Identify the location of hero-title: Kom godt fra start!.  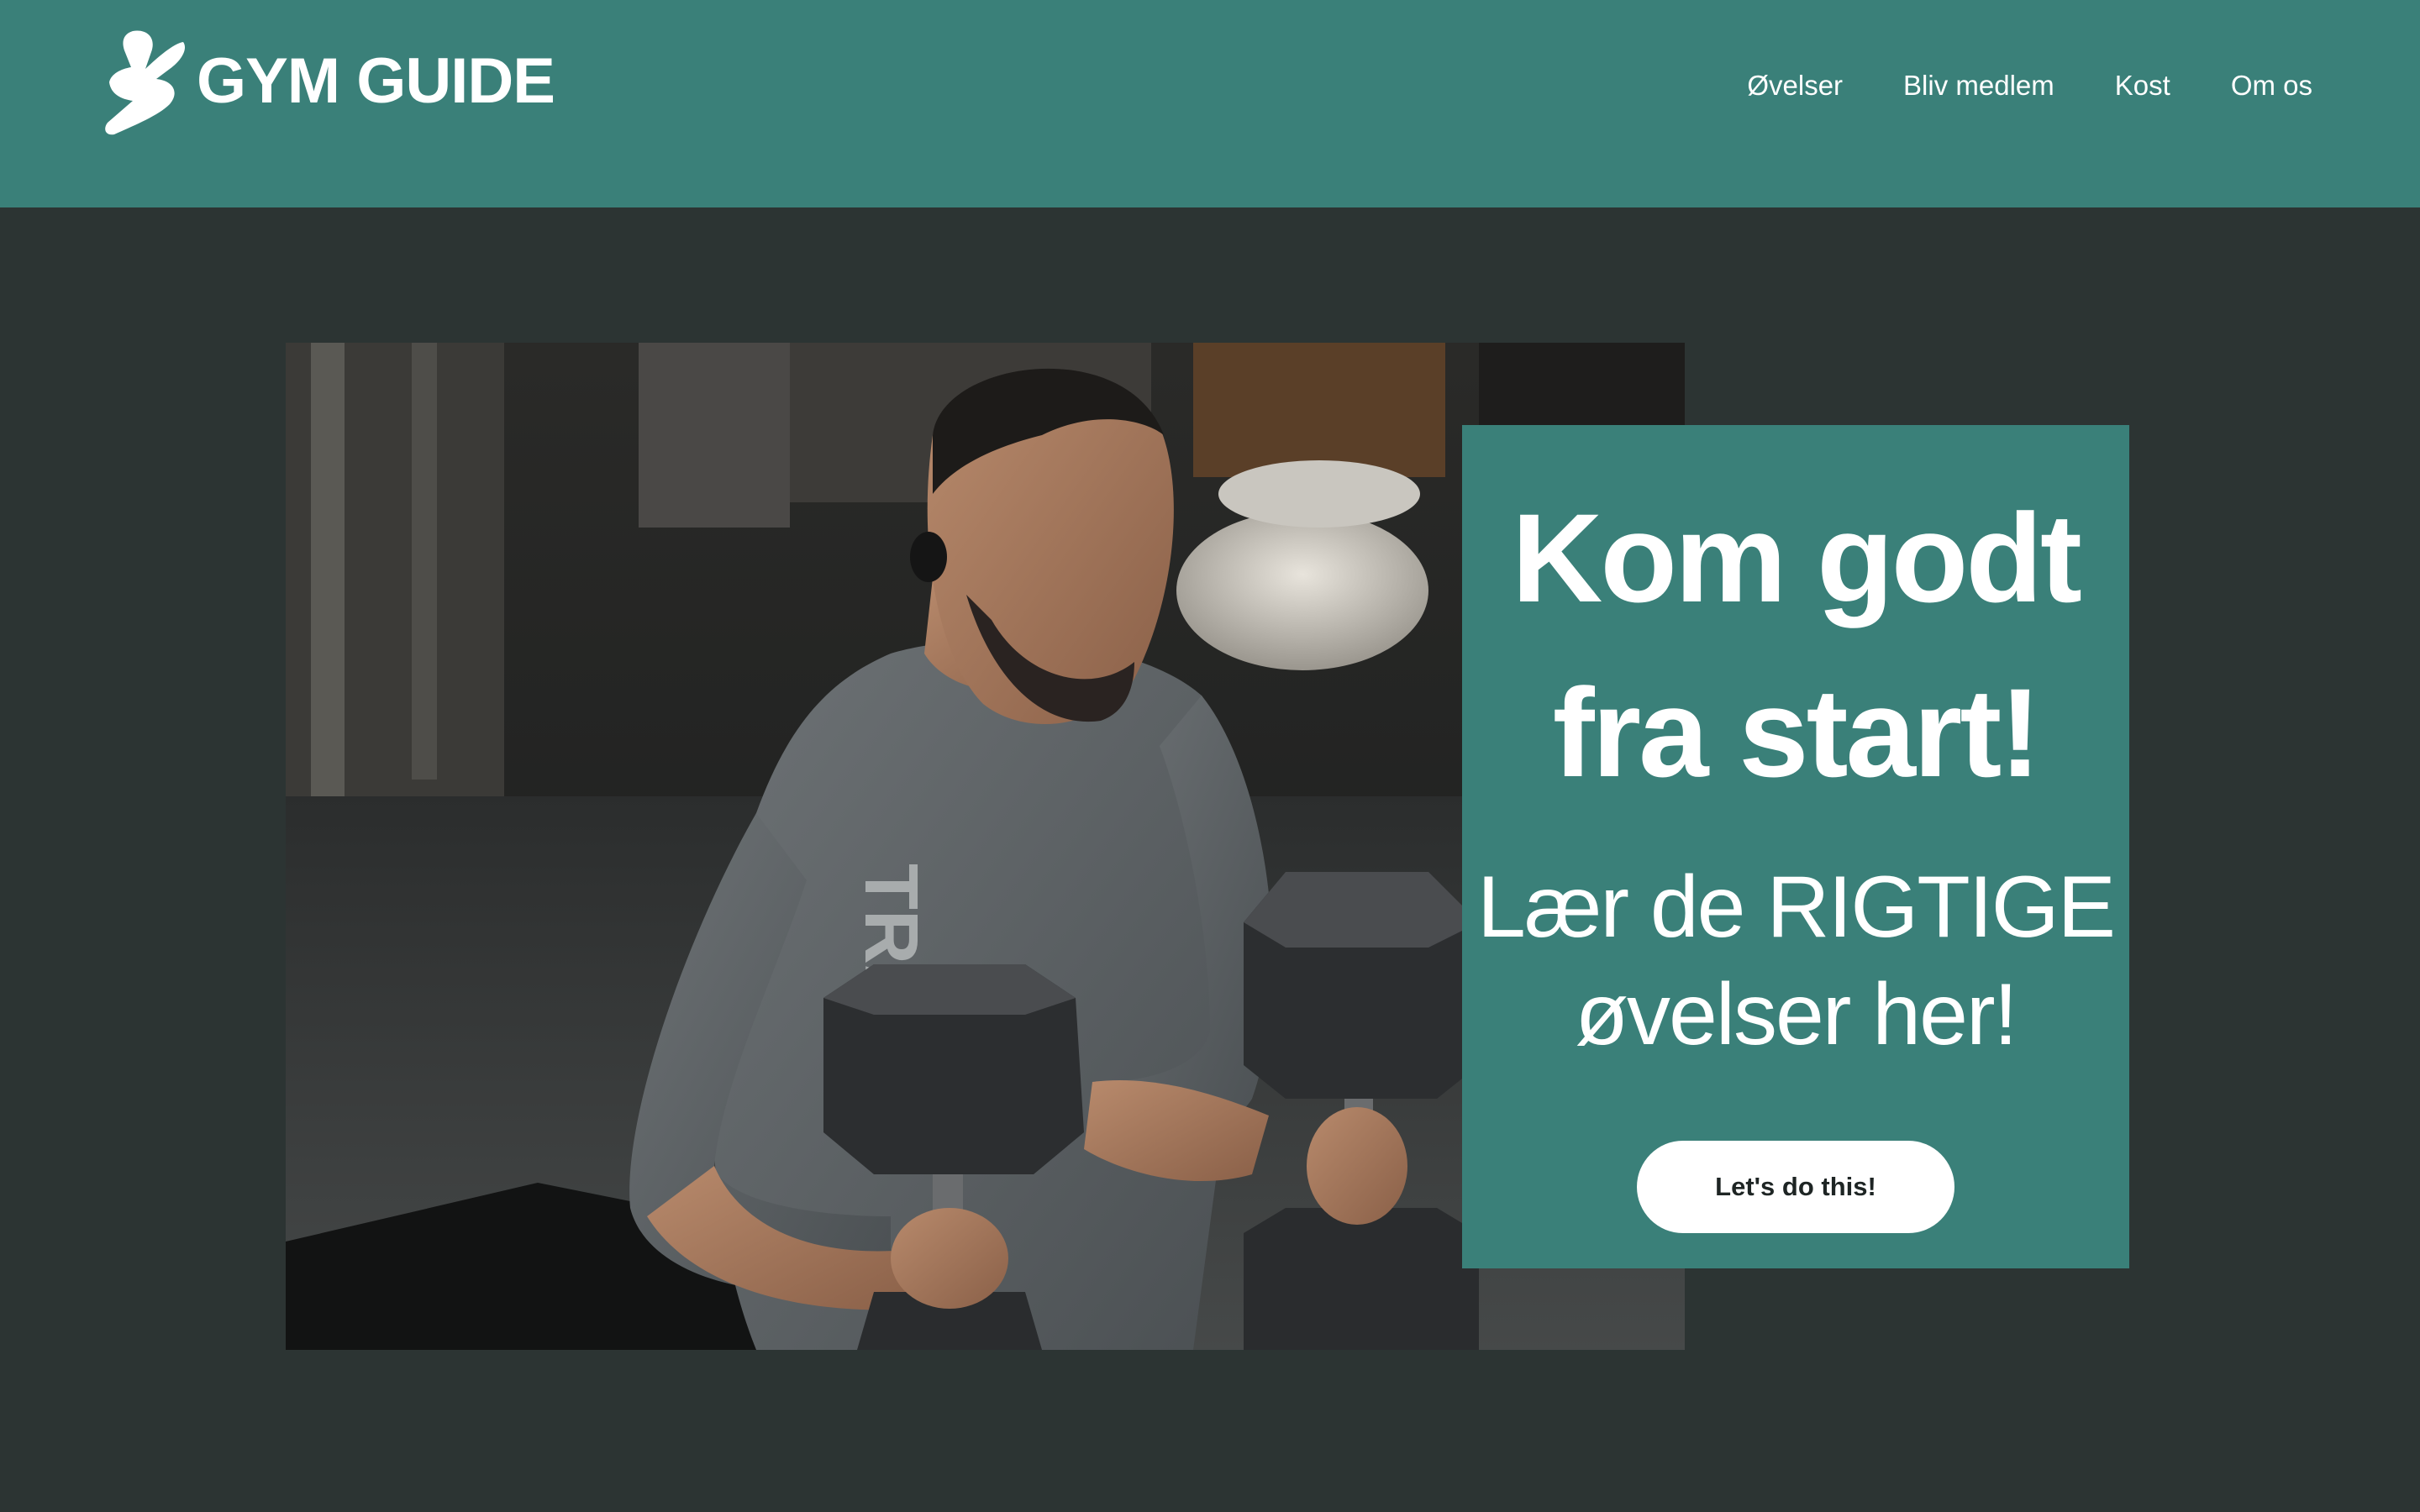
(1797, 645).